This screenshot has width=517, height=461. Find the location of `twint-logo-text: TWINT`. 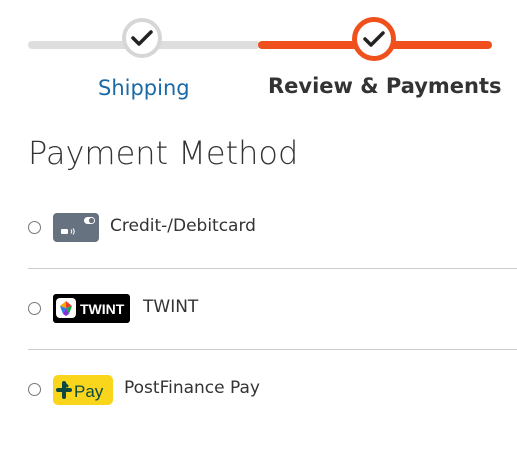

twint-logo-text: TWINT is located at coordinates (102, 309).